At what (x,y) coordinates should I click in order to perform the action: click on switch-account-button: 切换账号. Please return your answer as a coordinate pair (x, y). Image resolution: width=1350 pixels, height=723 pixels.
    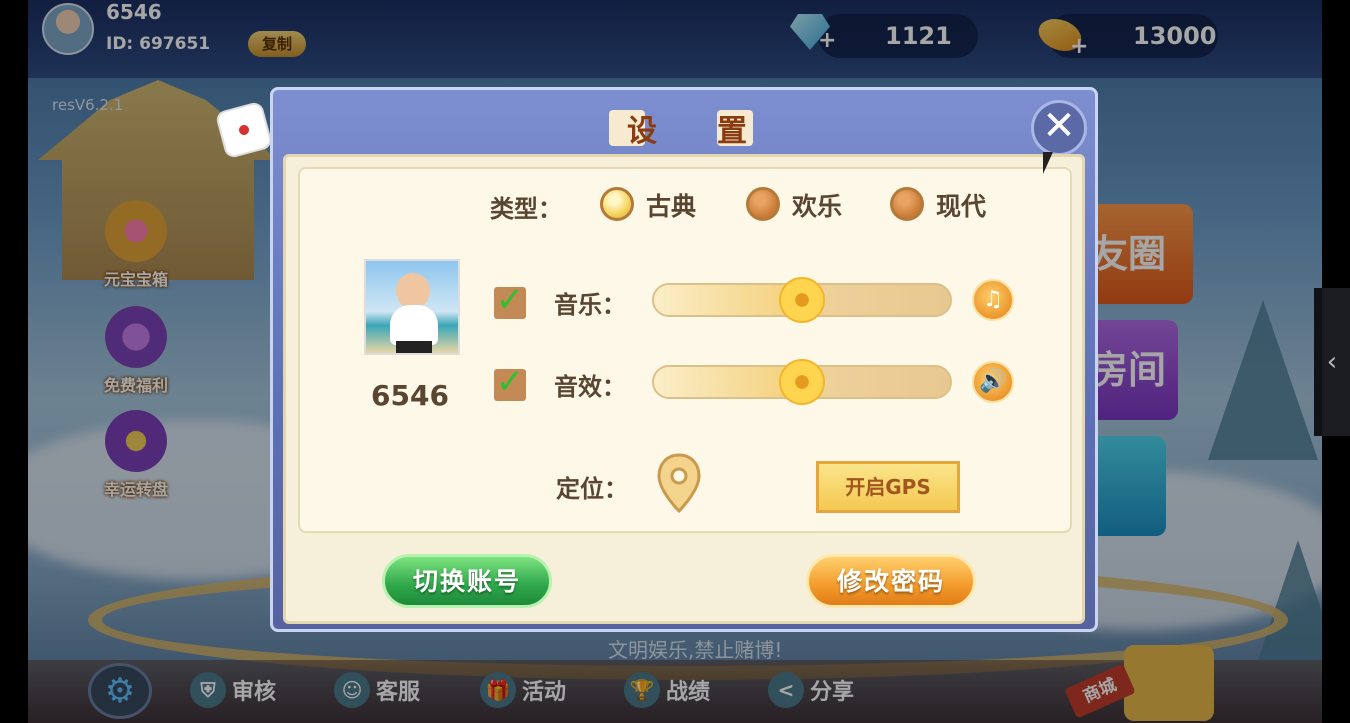
    Looking at the image, I should click on (467, 581).